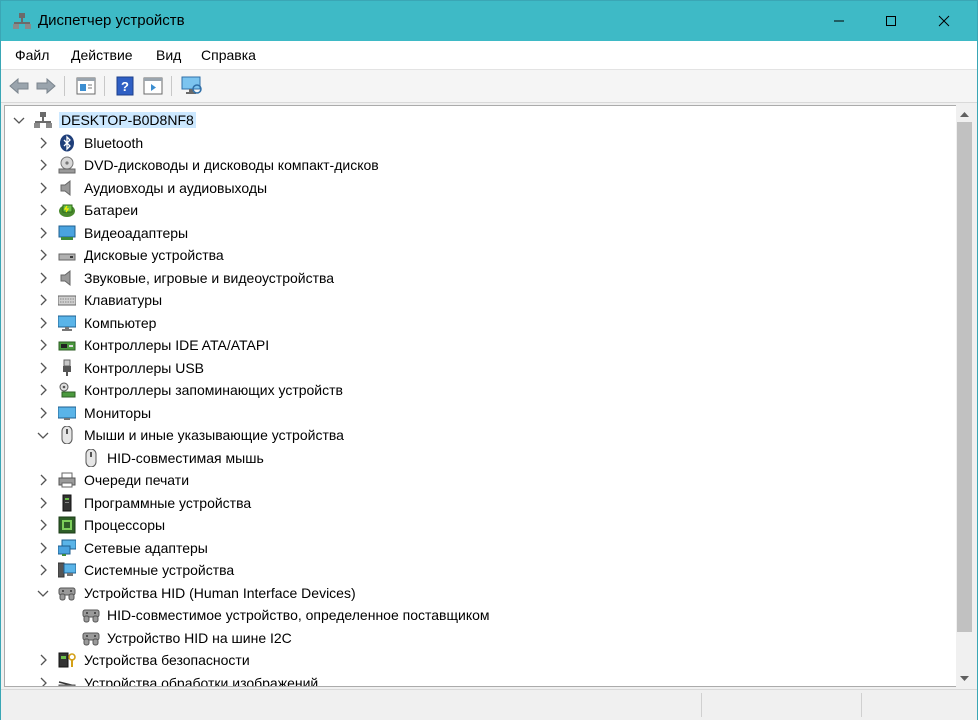 Image resolution: width=978 pixels, height=720 pixels. What do you see at coordinates (480, 390) in the screenshot?
I see `tree-item-storage-controllers: Контроллеры запоминающих устройств` at bounding box center [480, 390].